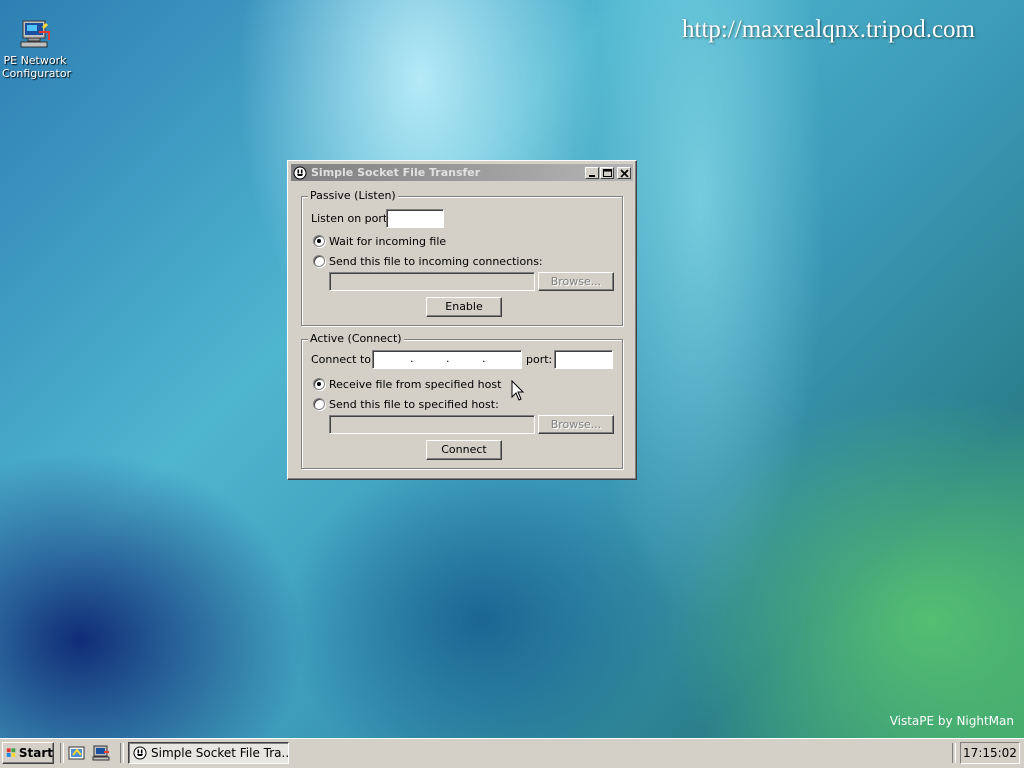 The height and width of the screenshot is (768, 1024). What do you see at coordinates (319, 261) in the screenshot?
I see `send-incoming-radio` at bounding box center [319, 261].